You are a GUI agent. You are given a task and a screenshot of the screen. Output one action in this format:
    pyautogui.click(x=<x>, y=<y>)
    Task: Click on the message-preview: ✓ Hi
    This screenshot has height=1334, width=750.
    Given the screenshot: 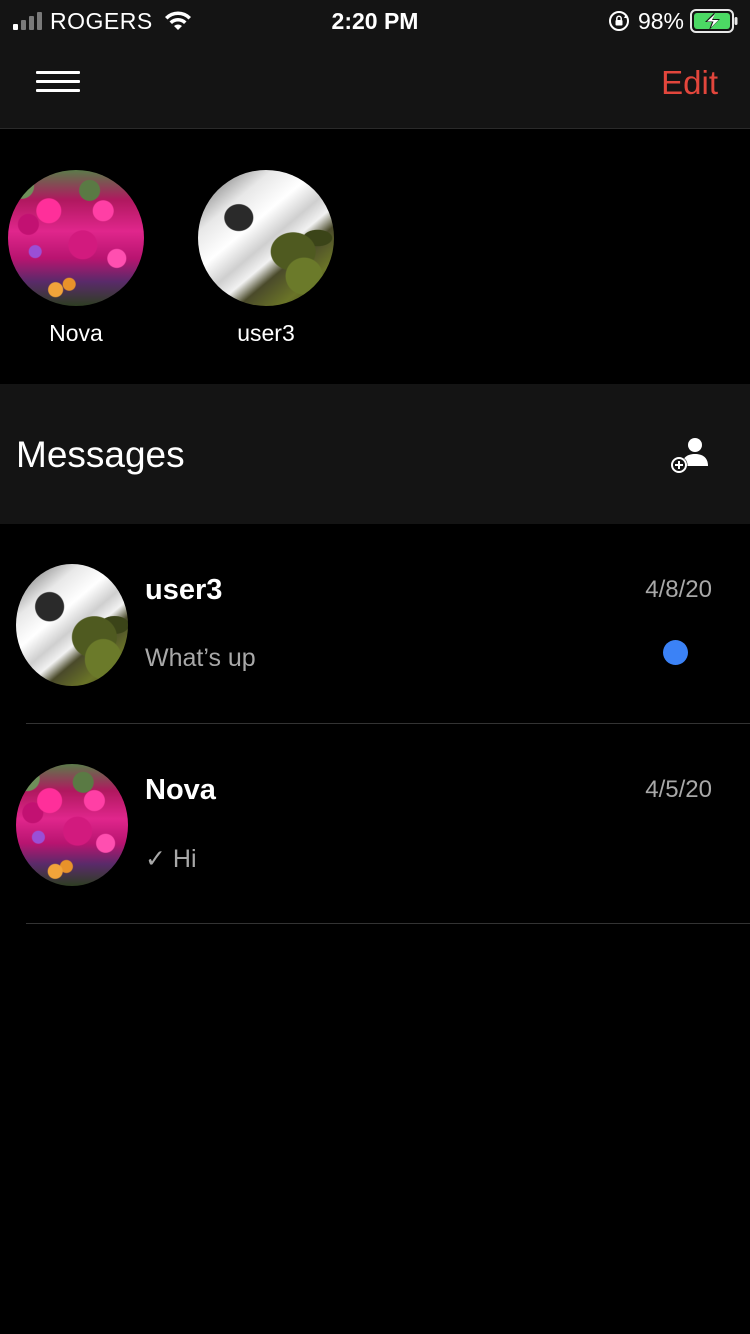 What is the action you would take?
    pyautogui.click(x=171, y=859)
    